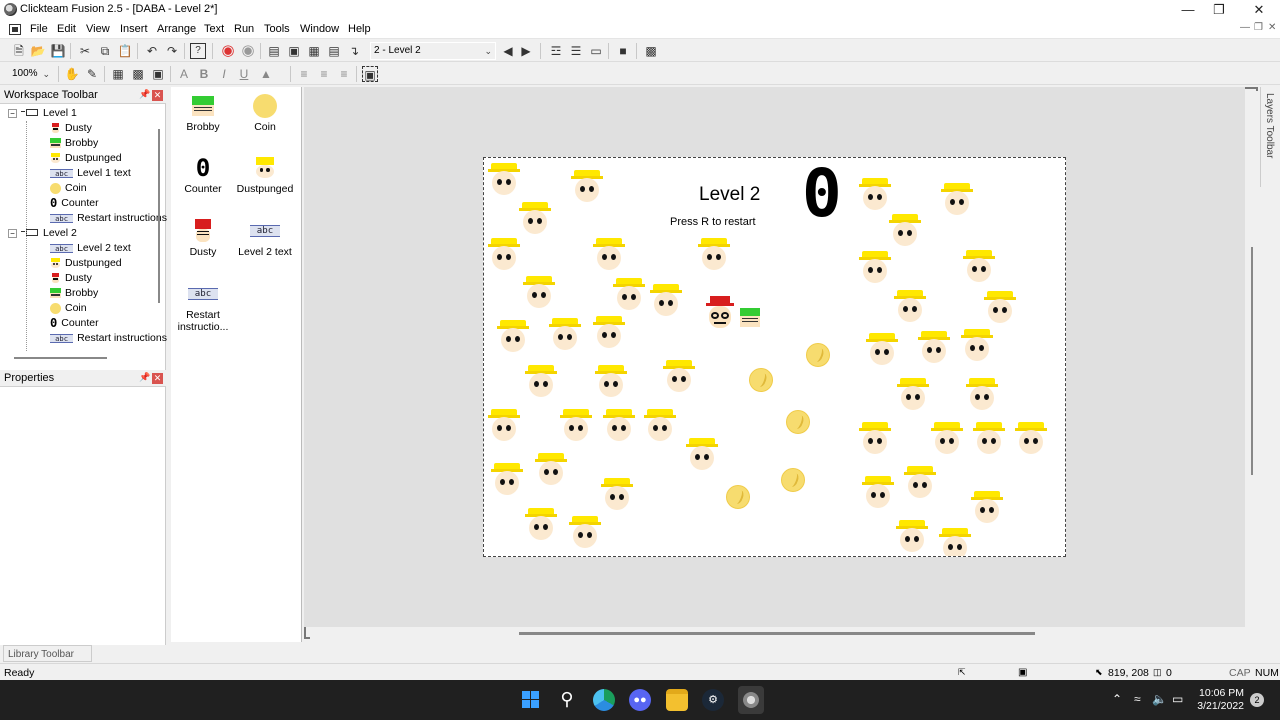  I want to click on layers-toolbar-tab: Layers Toolbar, so click(1270, 137).